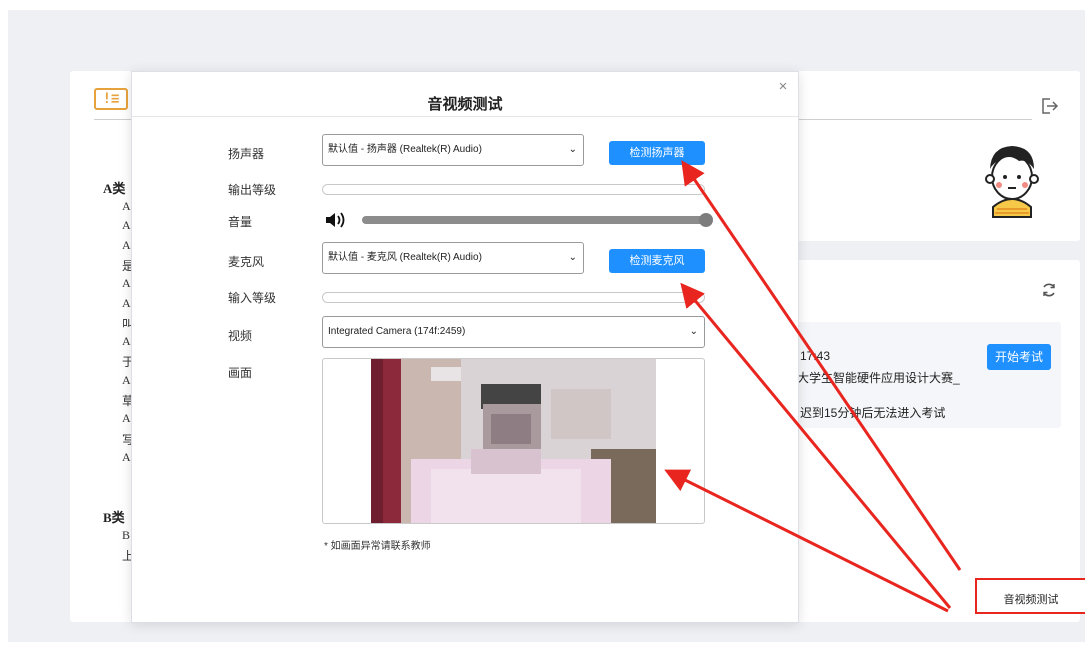 This screenshot has width=1085, height=645. I want to click on exam-name: 大学生智能硬件应用设计大赛_, so click(878, 378).